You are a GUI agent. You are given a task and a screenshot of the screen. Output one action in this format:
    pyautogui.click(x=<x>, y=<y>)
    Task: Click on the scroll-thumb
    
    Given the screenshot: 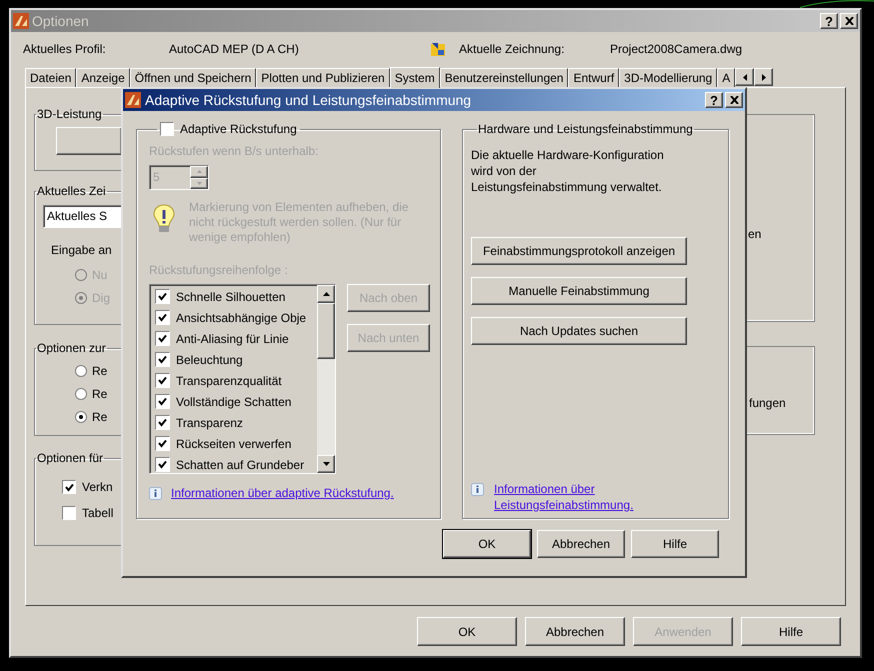 What is the action you would take?
    pyautogui.click(x=326, y=331)
    